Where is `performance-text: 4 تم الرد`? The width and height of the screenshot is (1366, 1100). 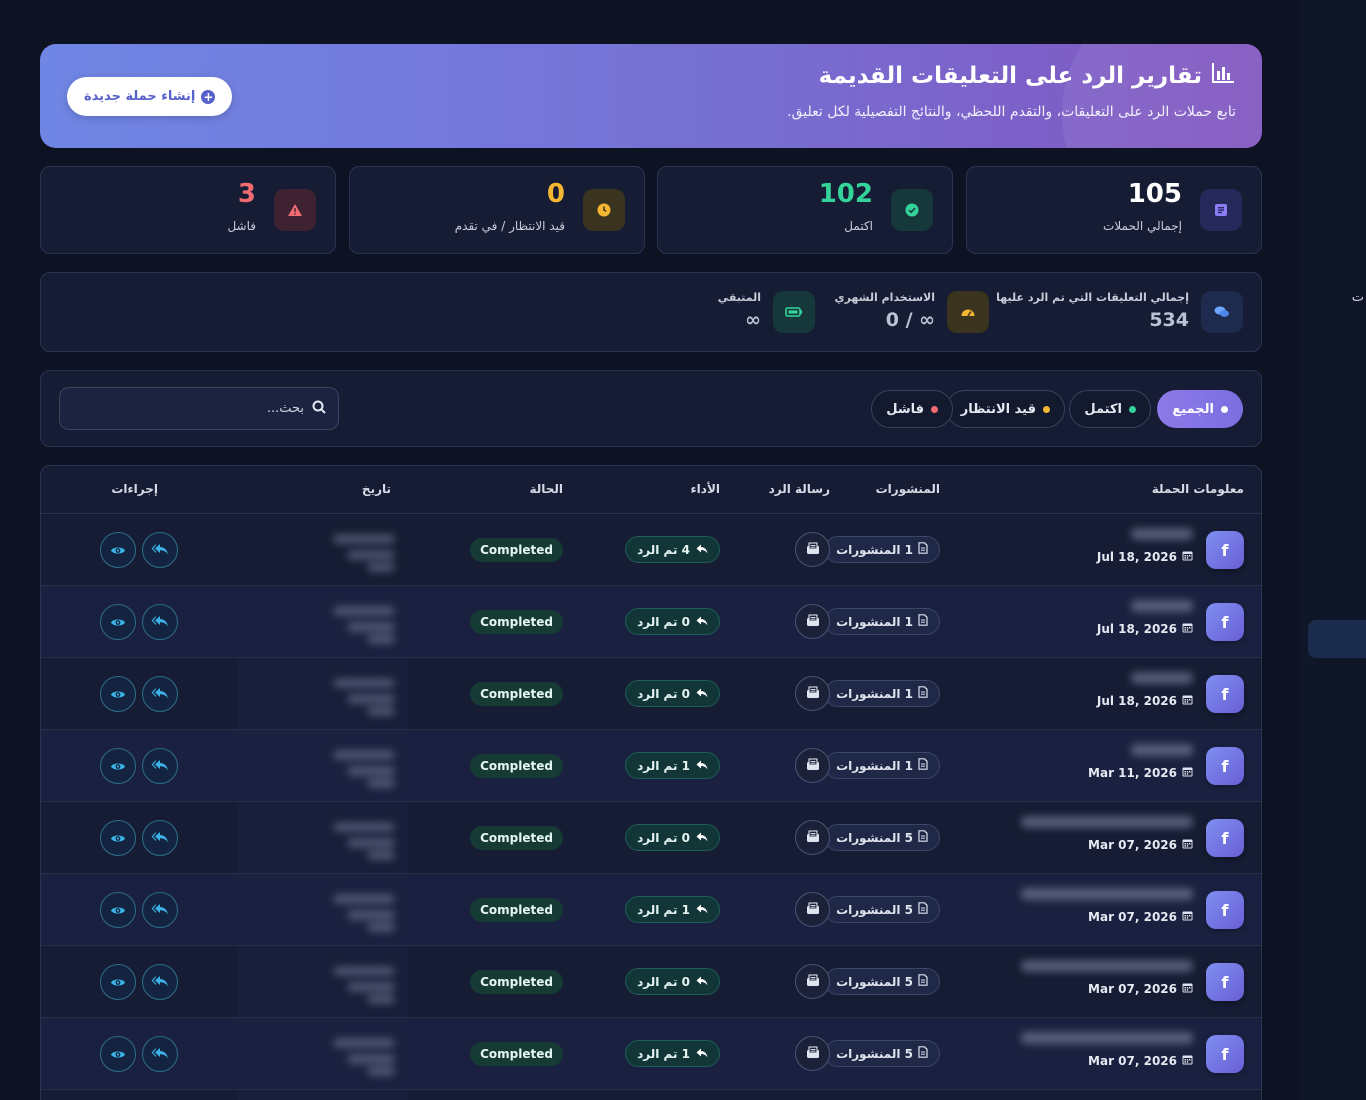 performance-text: 4 تم الرد is located at coordinates (663, 549).